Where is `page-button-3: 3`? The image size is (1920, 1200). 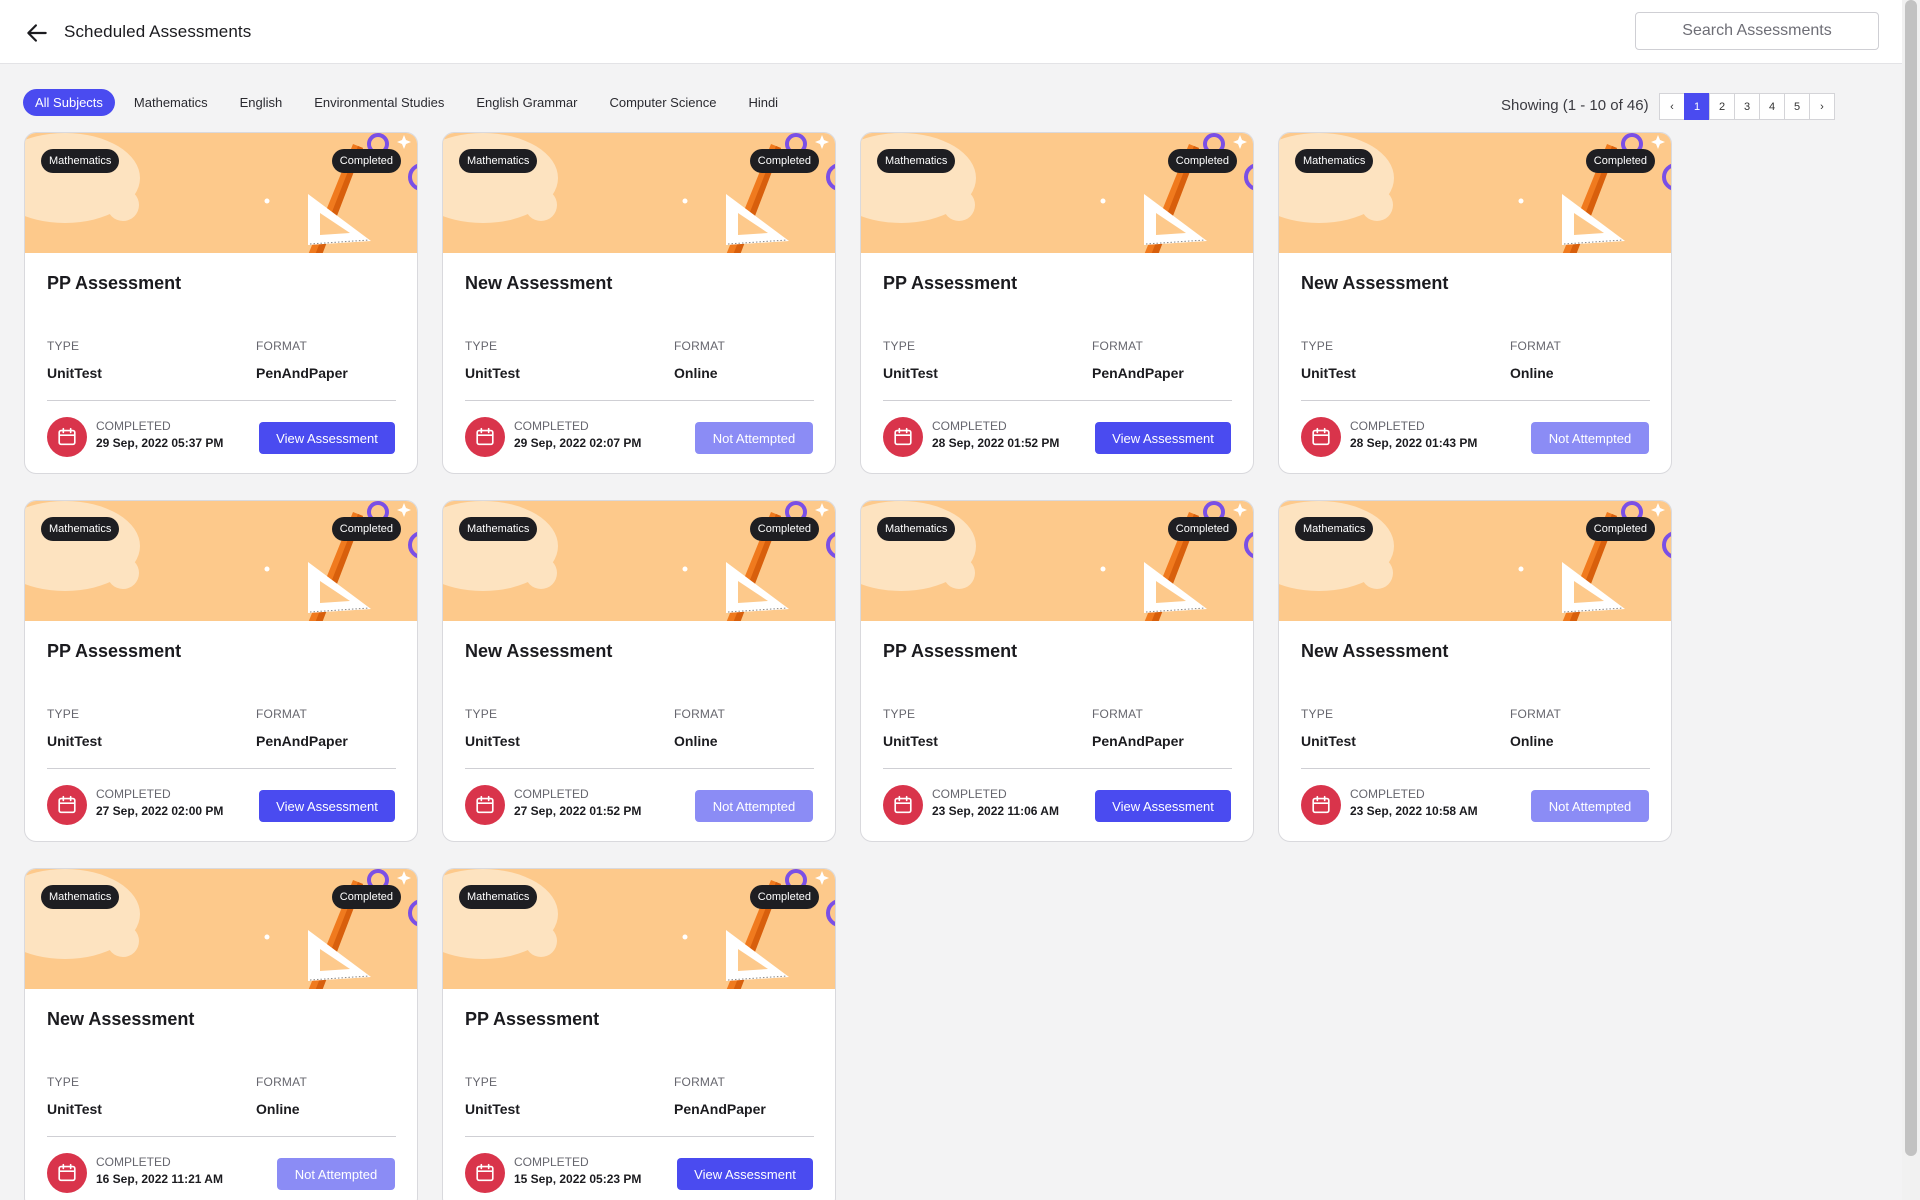 page-button-3: 3 is located at coordinates (1747, 106).